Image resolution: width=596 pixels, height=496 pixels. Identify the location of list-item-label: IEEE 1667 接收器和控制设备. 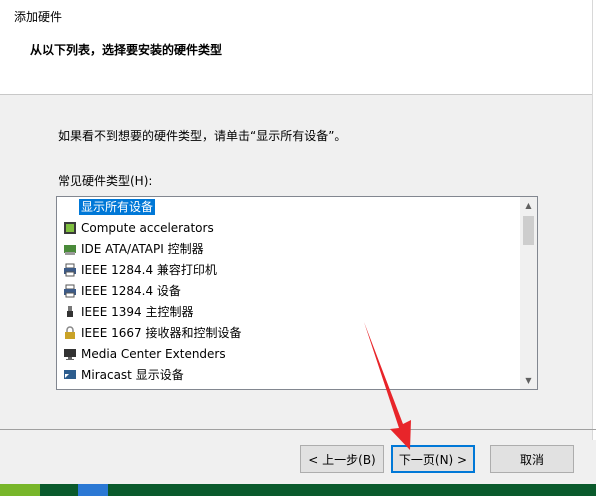
(161, 333).